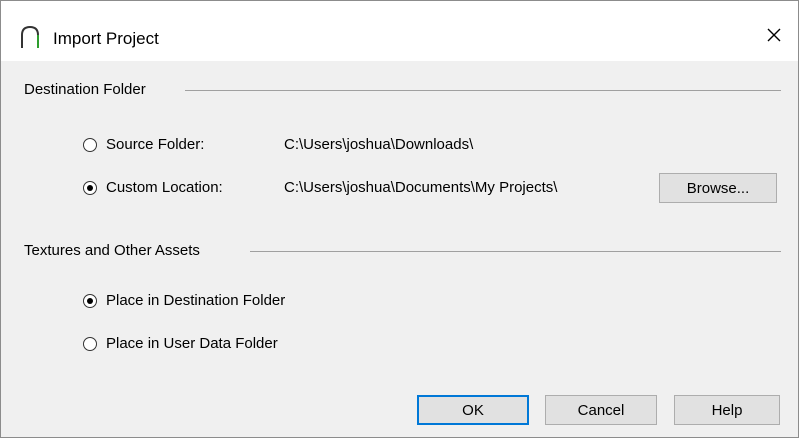  What do you see at coordinates (399, 31) in the screenshot?
I see `title-bar: Import Project` at bounding box center [399, 31].